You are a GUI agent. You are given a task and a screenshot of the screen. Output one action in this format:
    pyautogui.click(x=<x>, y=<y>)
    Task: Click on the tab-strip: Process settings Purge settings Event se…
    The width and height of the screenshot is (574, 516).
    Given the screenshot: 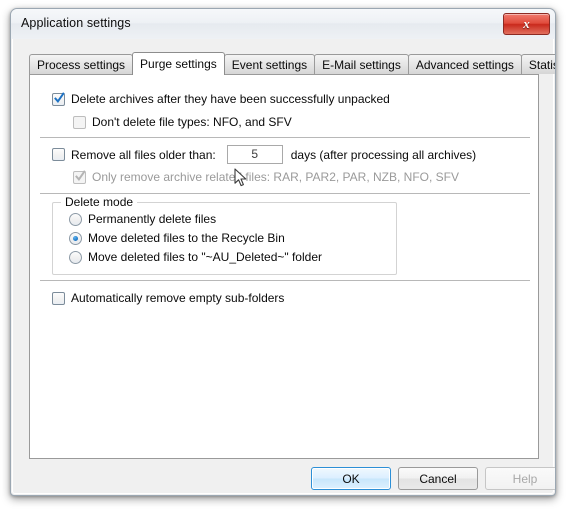 What is the action you would take?
    pyautogui.click(x=292, y=63)
    